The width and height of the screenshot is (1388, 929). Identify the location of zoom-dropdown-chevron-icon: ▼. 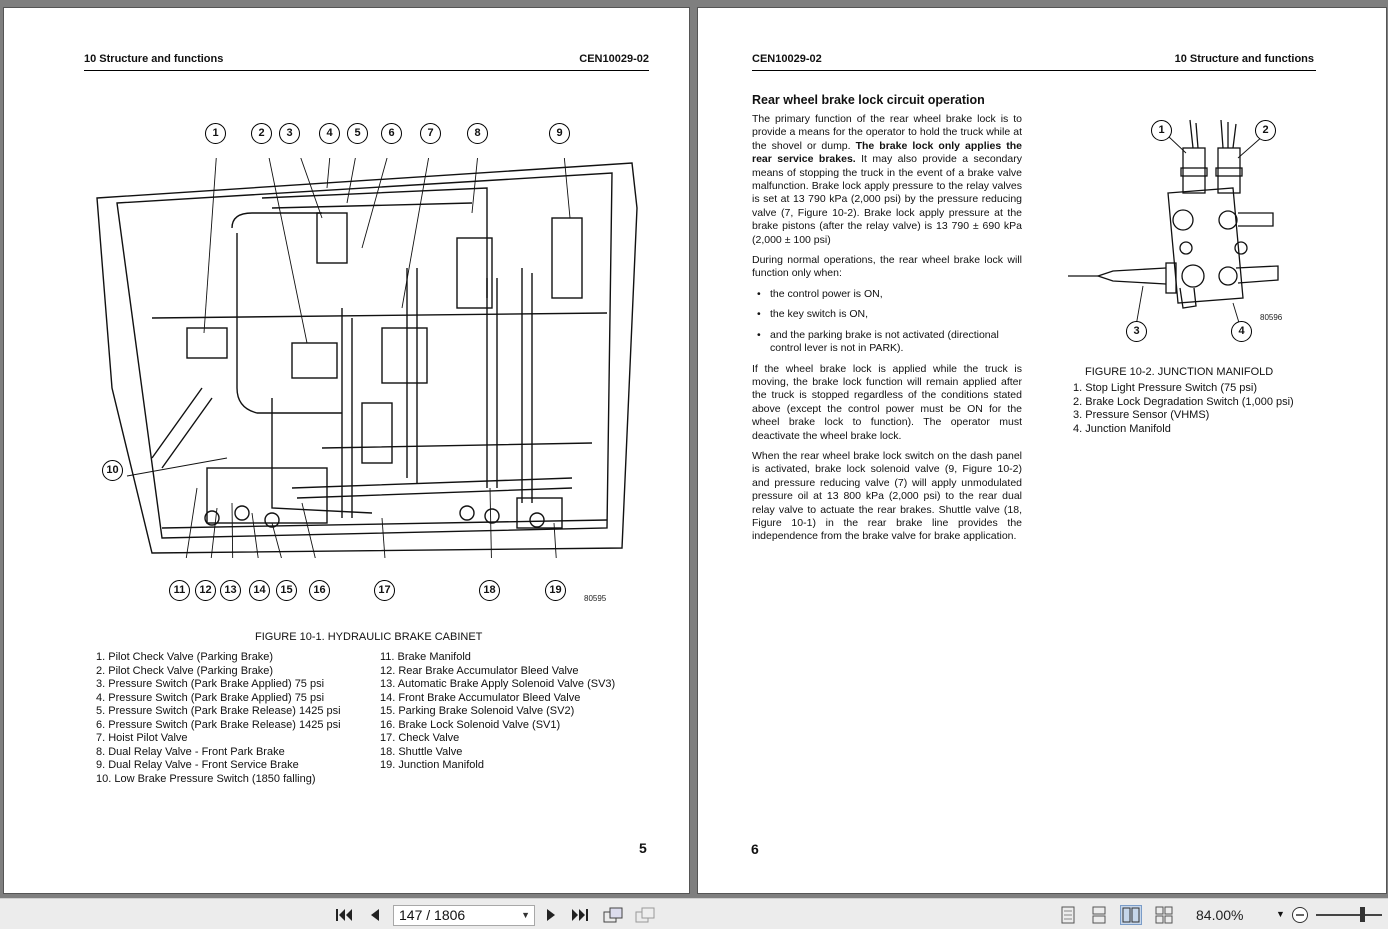
(1280, 914).